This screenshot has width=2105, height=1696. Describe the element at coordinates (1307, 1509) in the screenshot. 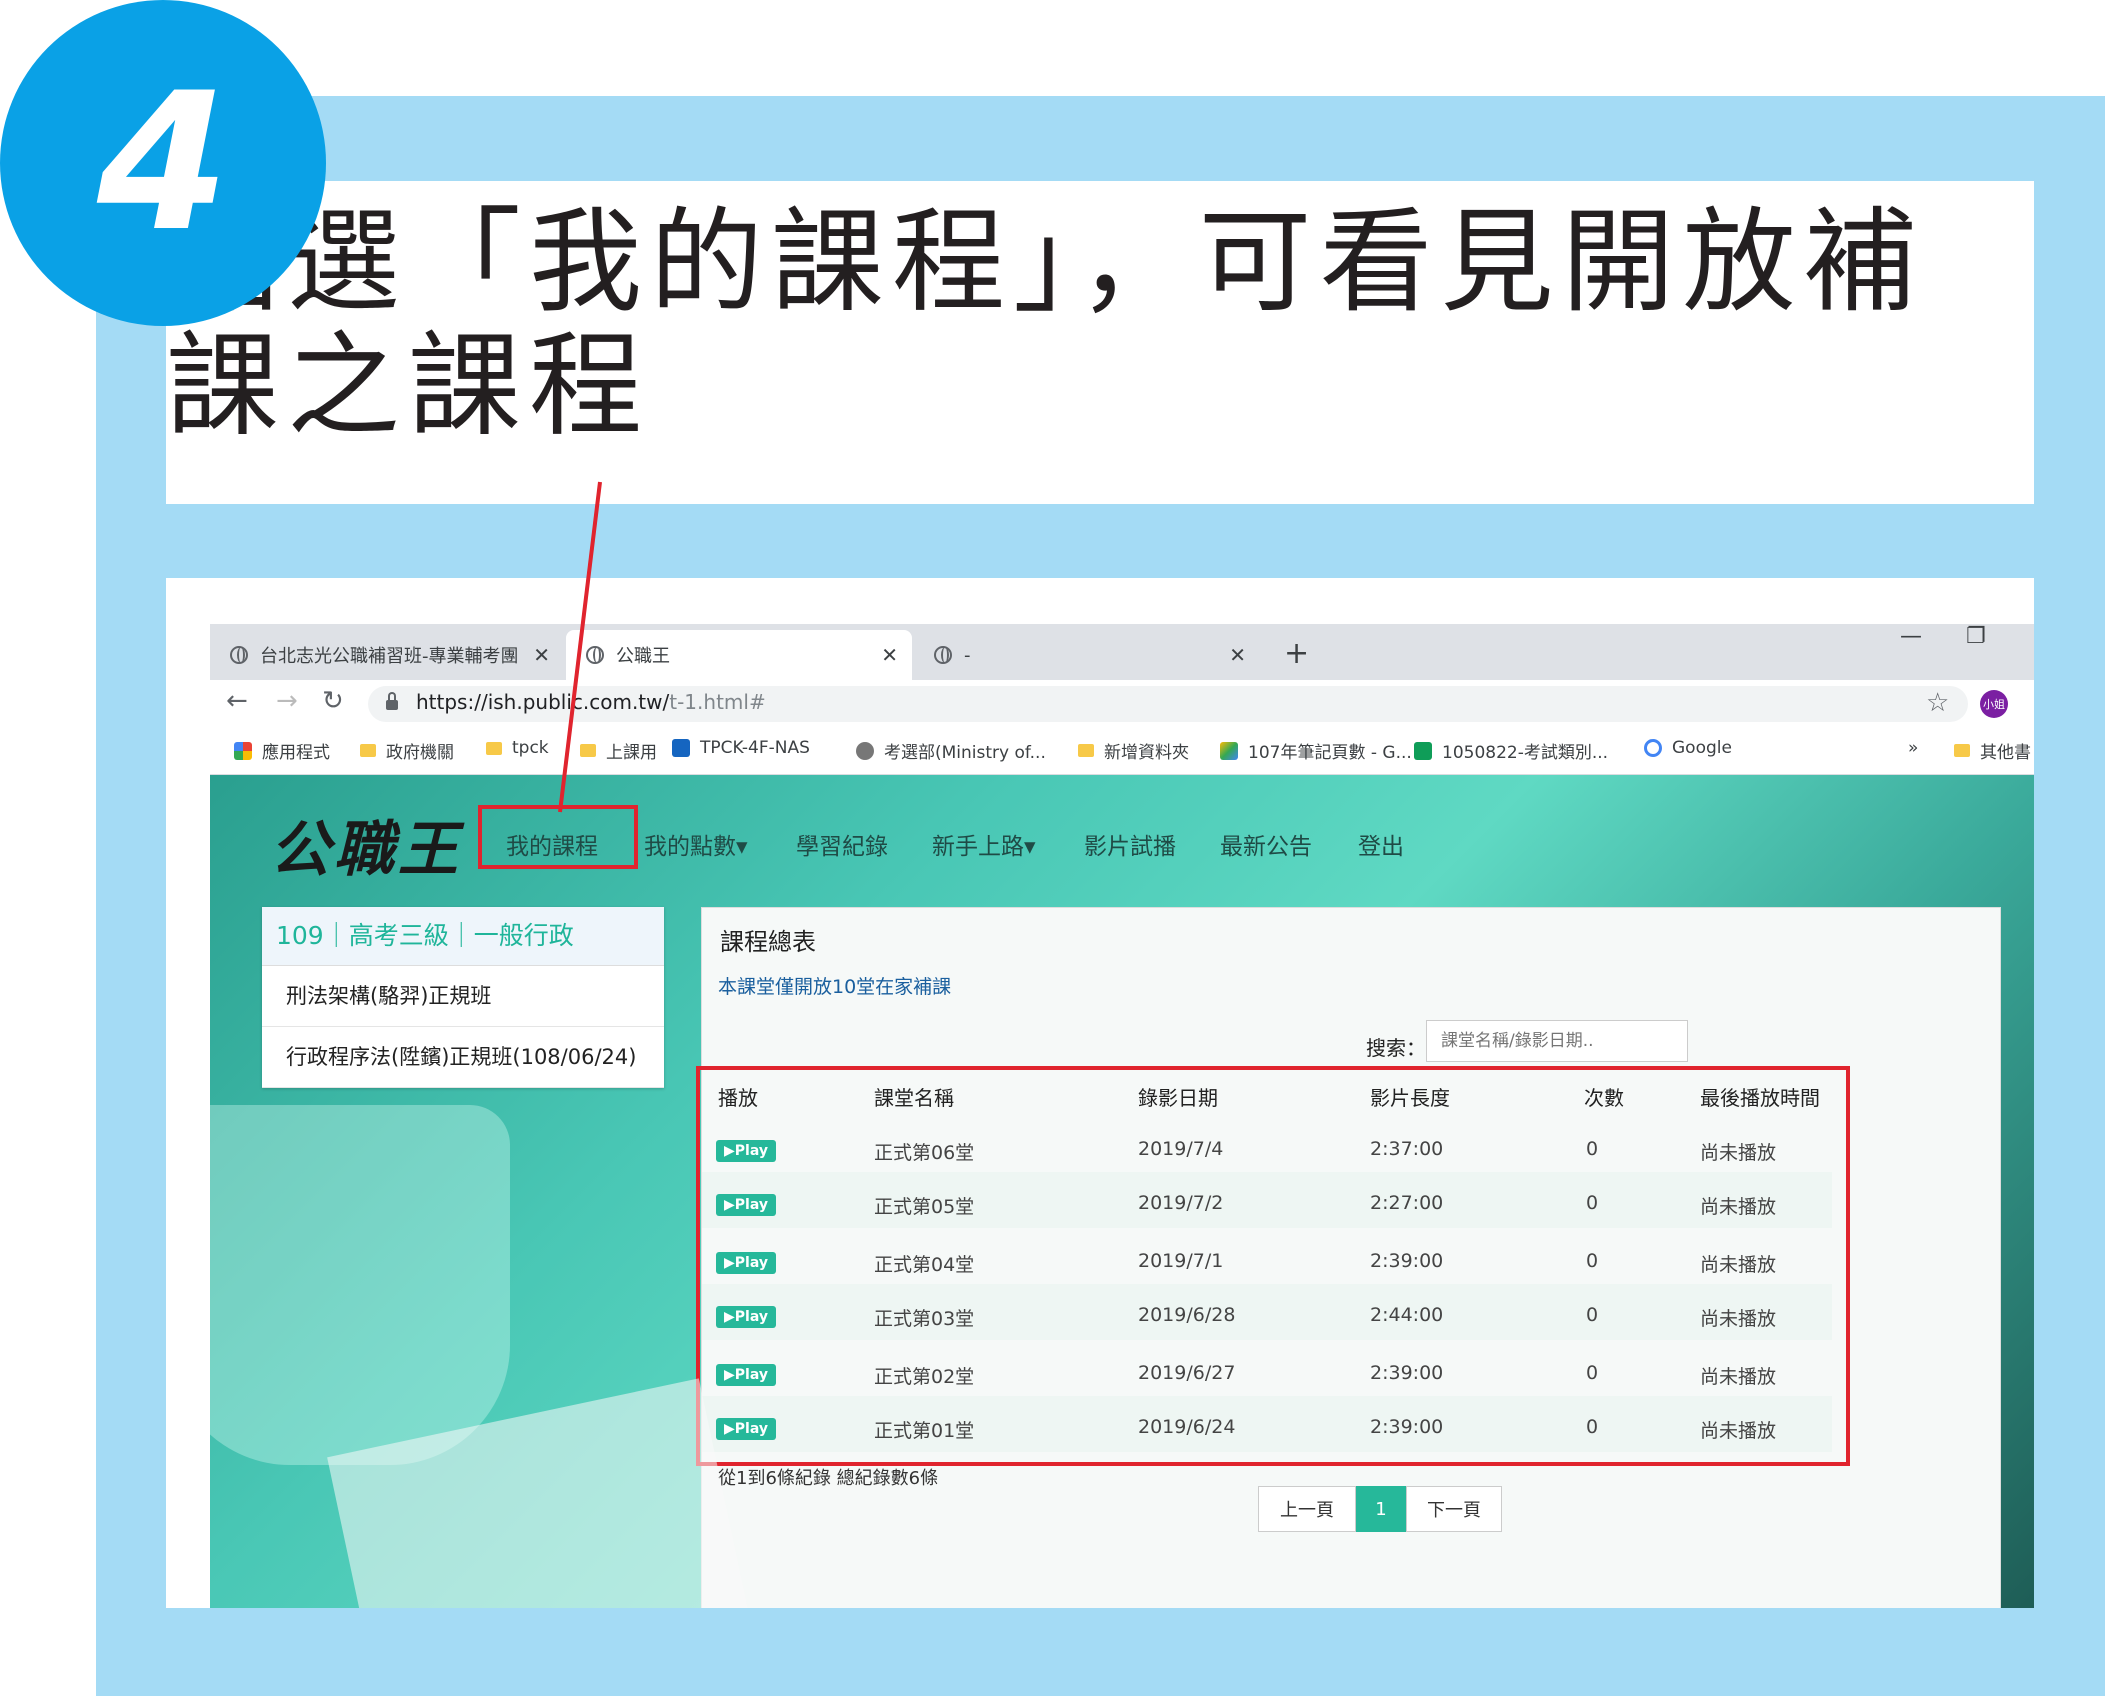

I see `prev-page-button: 上一頁` at that location.